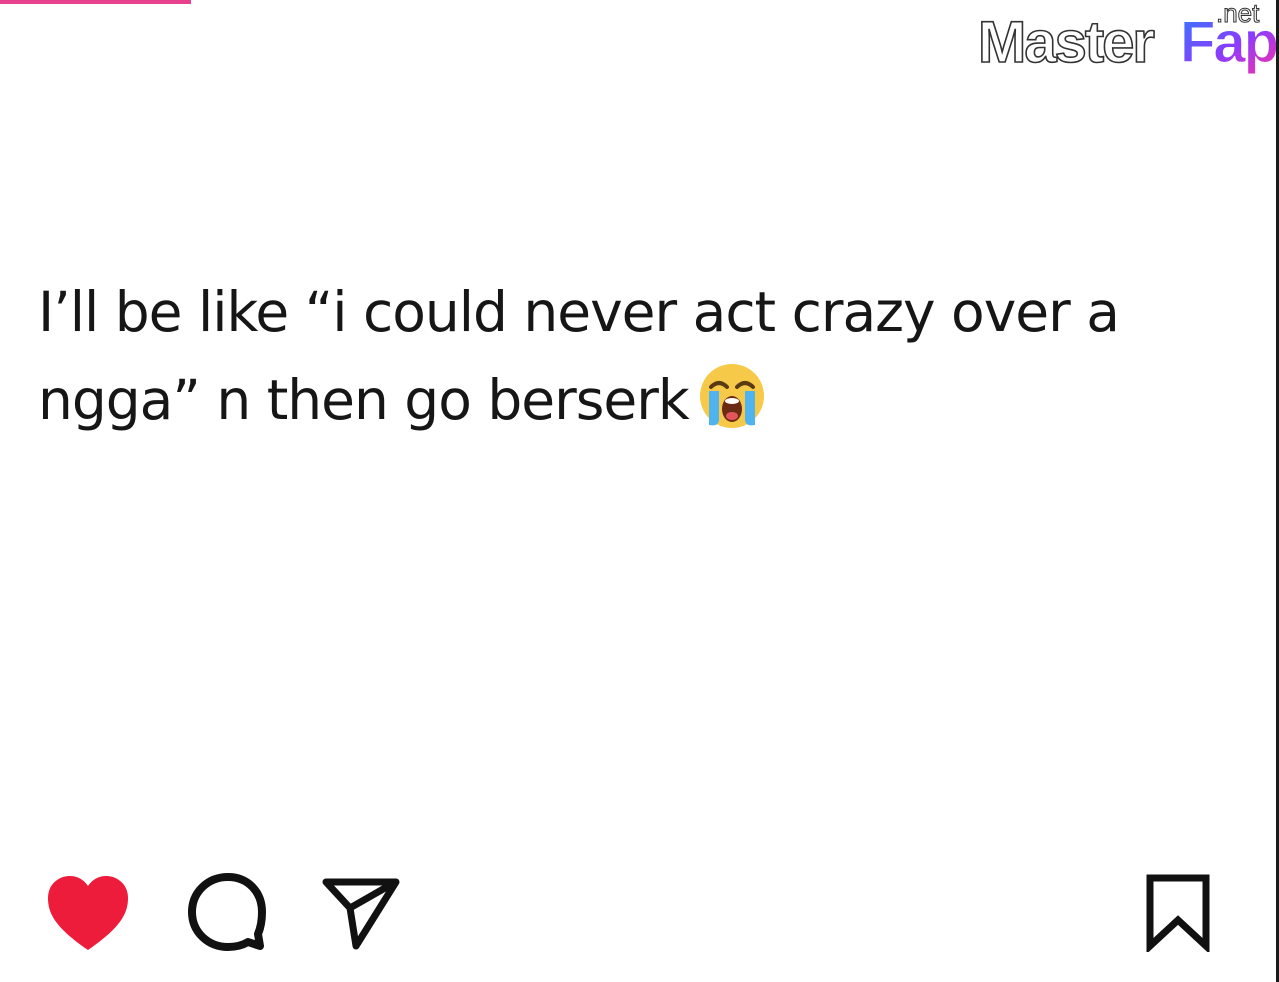 This screenshot has width=1279, height=982. I want to click on svg-text: Master, so click(1066, 42).